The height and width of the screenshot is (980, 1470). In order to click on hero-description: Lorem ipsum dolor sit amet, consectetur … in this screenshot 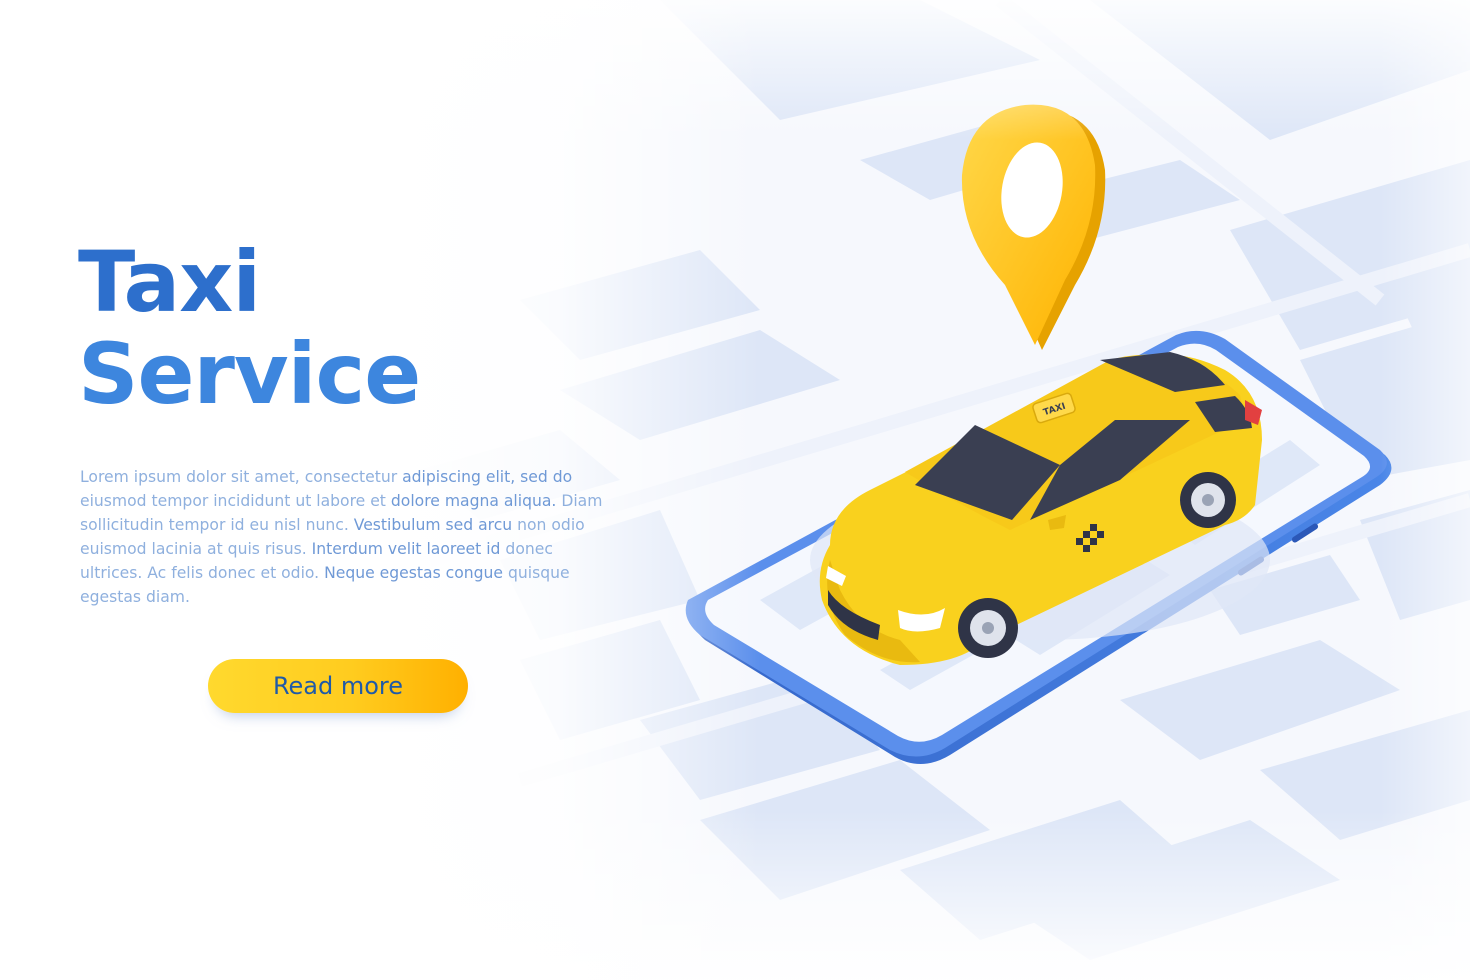, I will do `click(350, 537)`.